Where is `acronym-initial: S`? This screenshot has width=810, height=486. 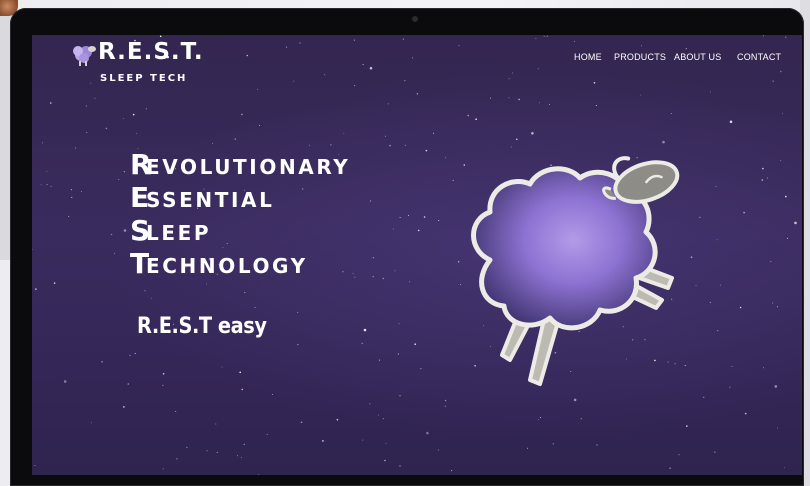 acronym-initial: S is located at coordinates (140, 230).